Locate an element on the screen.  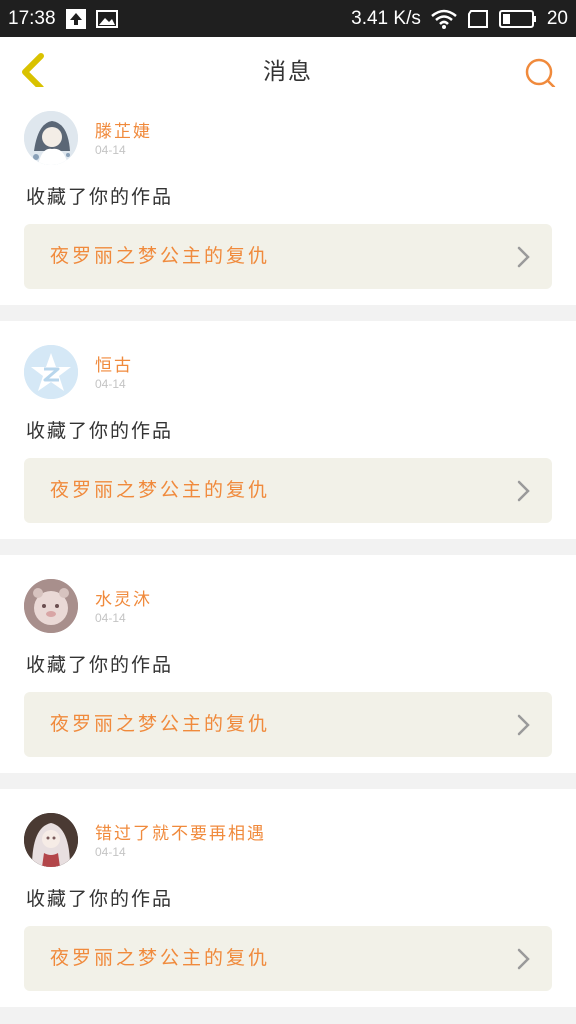
battery-level: 20 is located at coordinates (557, 18).